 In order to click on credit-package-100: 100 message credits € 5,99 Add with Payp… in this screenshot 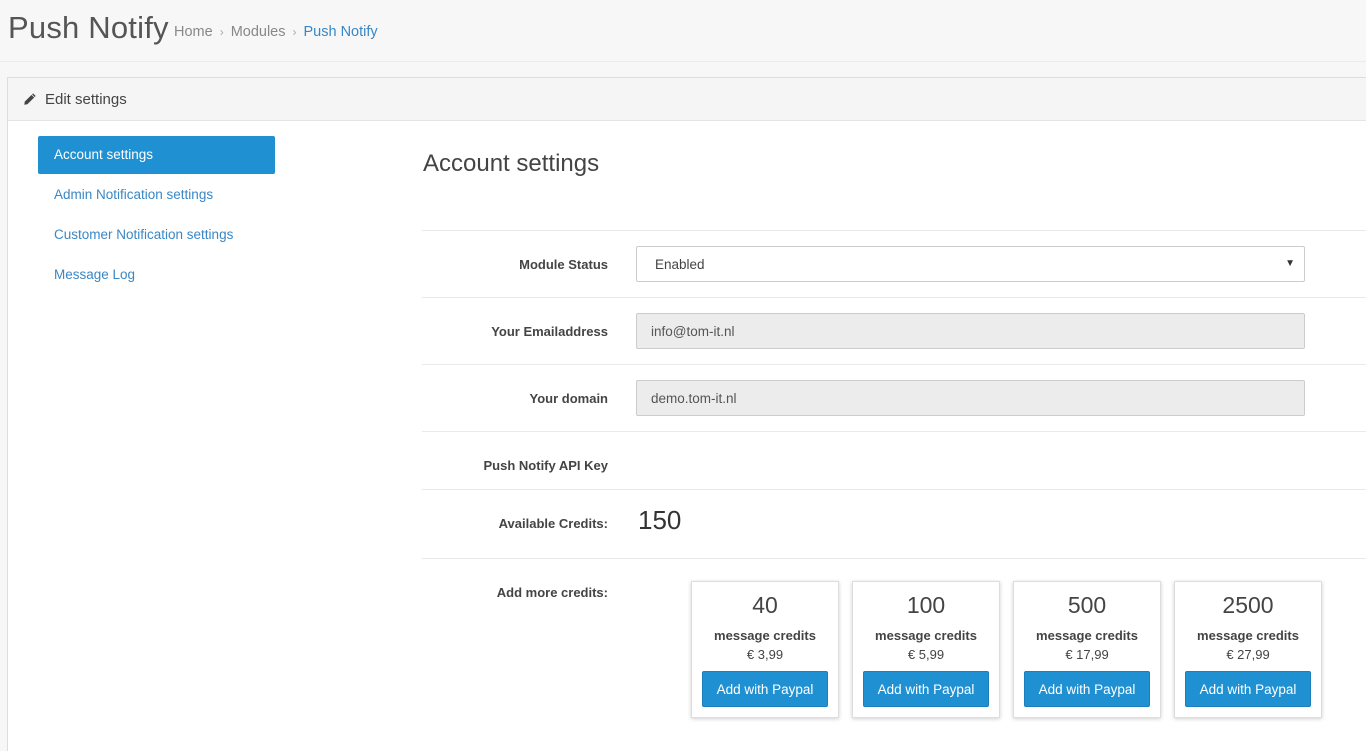, I will do `click(926, 649)`.